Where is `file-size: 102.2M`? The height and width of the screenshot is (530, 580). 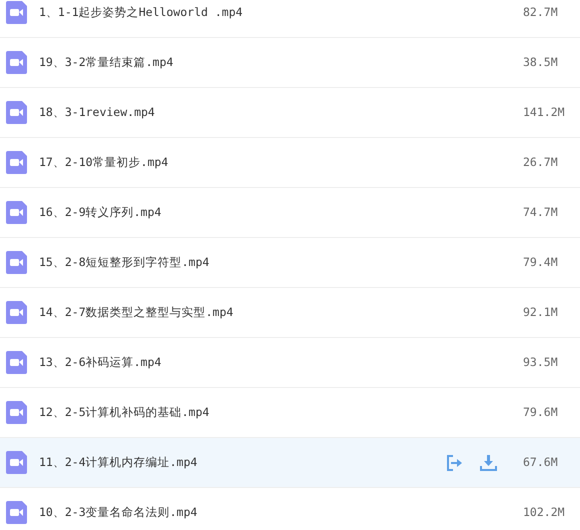
file-size: 102.2M is located at coordinates (544, 512).